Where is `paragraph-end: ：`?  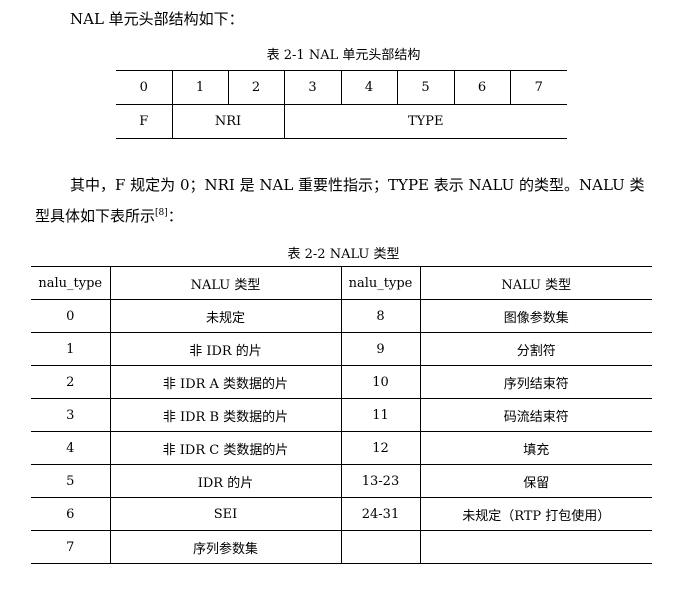
paragraph-end: ： is located at coordinates (175, 216).